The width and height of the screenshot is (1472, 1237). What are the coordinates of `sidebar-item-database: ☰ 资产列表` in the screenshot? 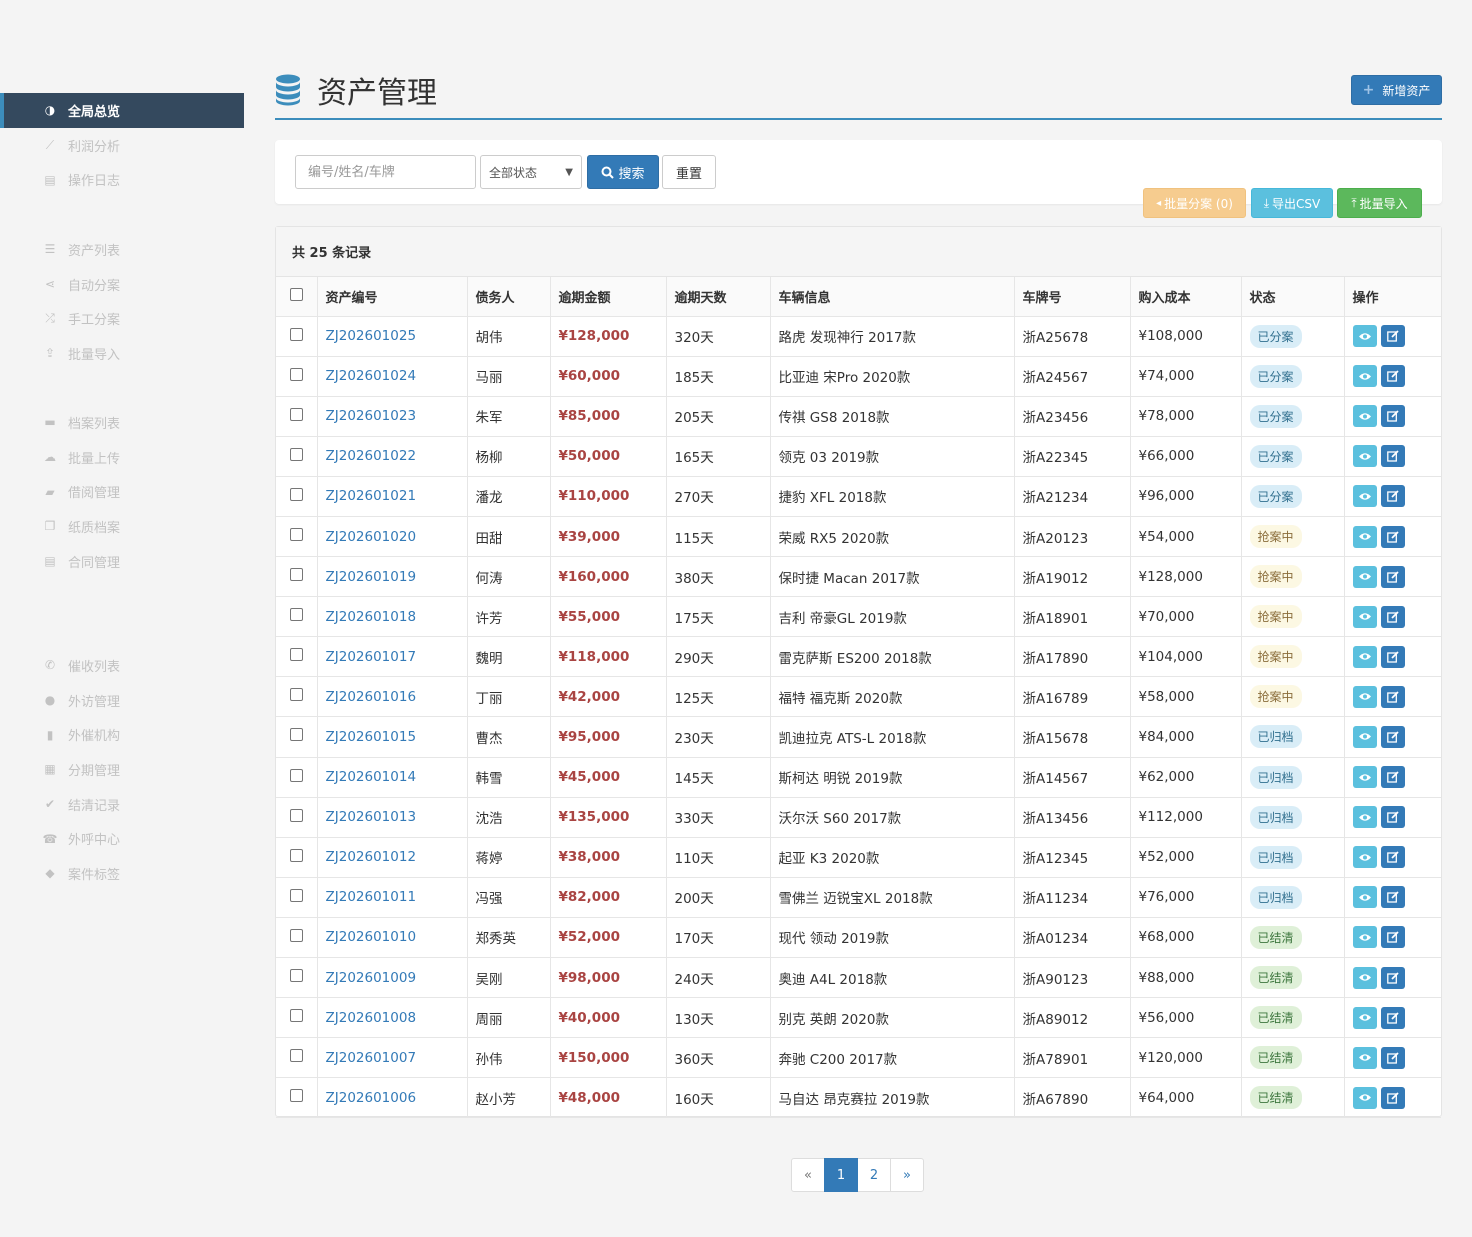 It's located at (122, 249).